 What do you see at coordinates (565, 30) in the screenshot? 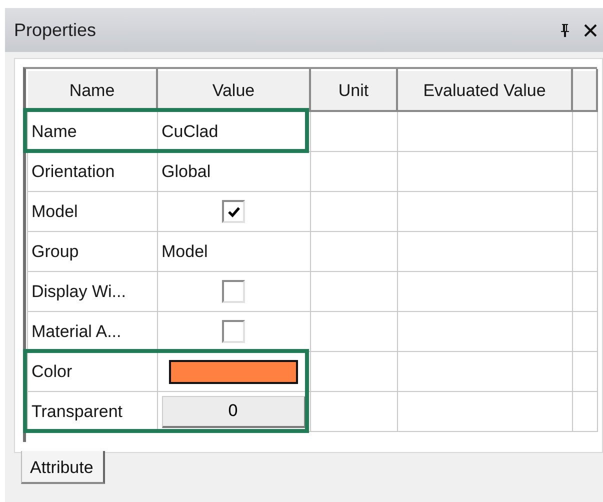
I see `pin-icon` at bounding box center [565, 30].